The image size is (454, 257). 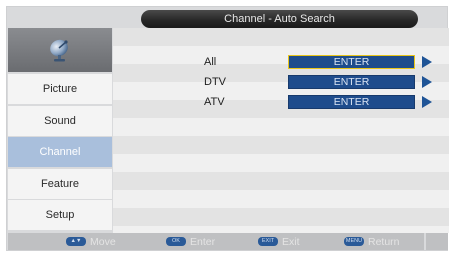 What do you see at coordinates (437, 241) in the screenshot?
I see `footer-corner-block` at bounding box center [437, 241].